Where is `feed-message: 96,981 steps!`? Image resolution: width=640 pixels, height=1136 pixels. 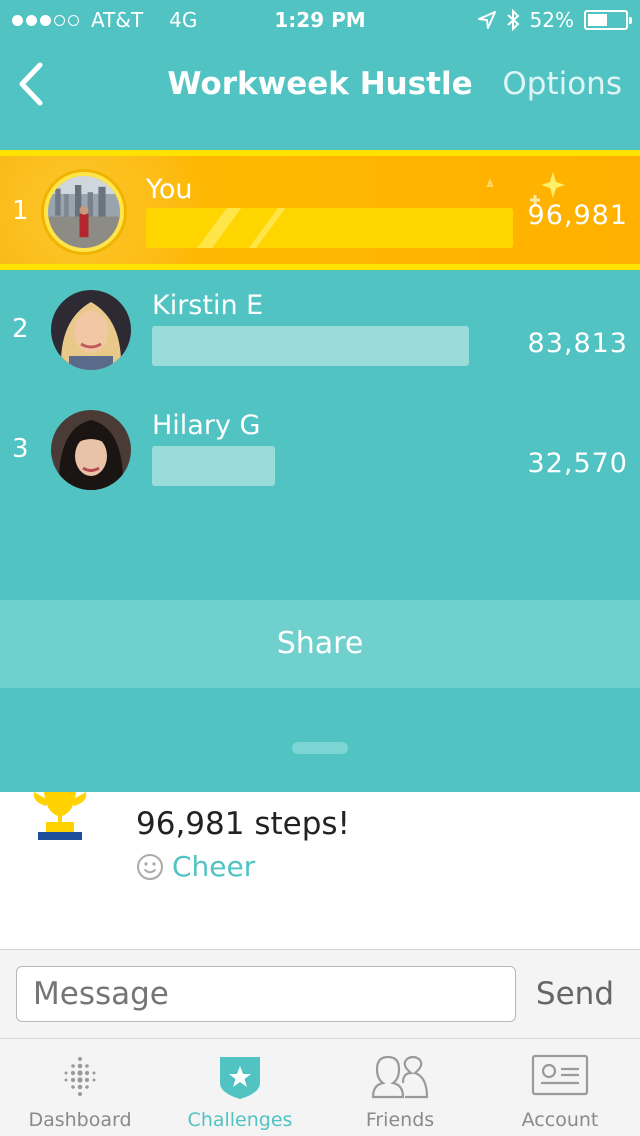
feed-message: 96,981 steps! is located at coordinates (243, 821).